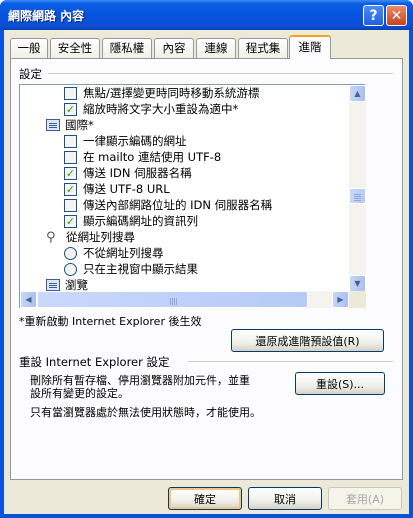  Describe the element at coordinates (357, 283) in the screenshot. I see `scroll-down-button: ▼` at that location.